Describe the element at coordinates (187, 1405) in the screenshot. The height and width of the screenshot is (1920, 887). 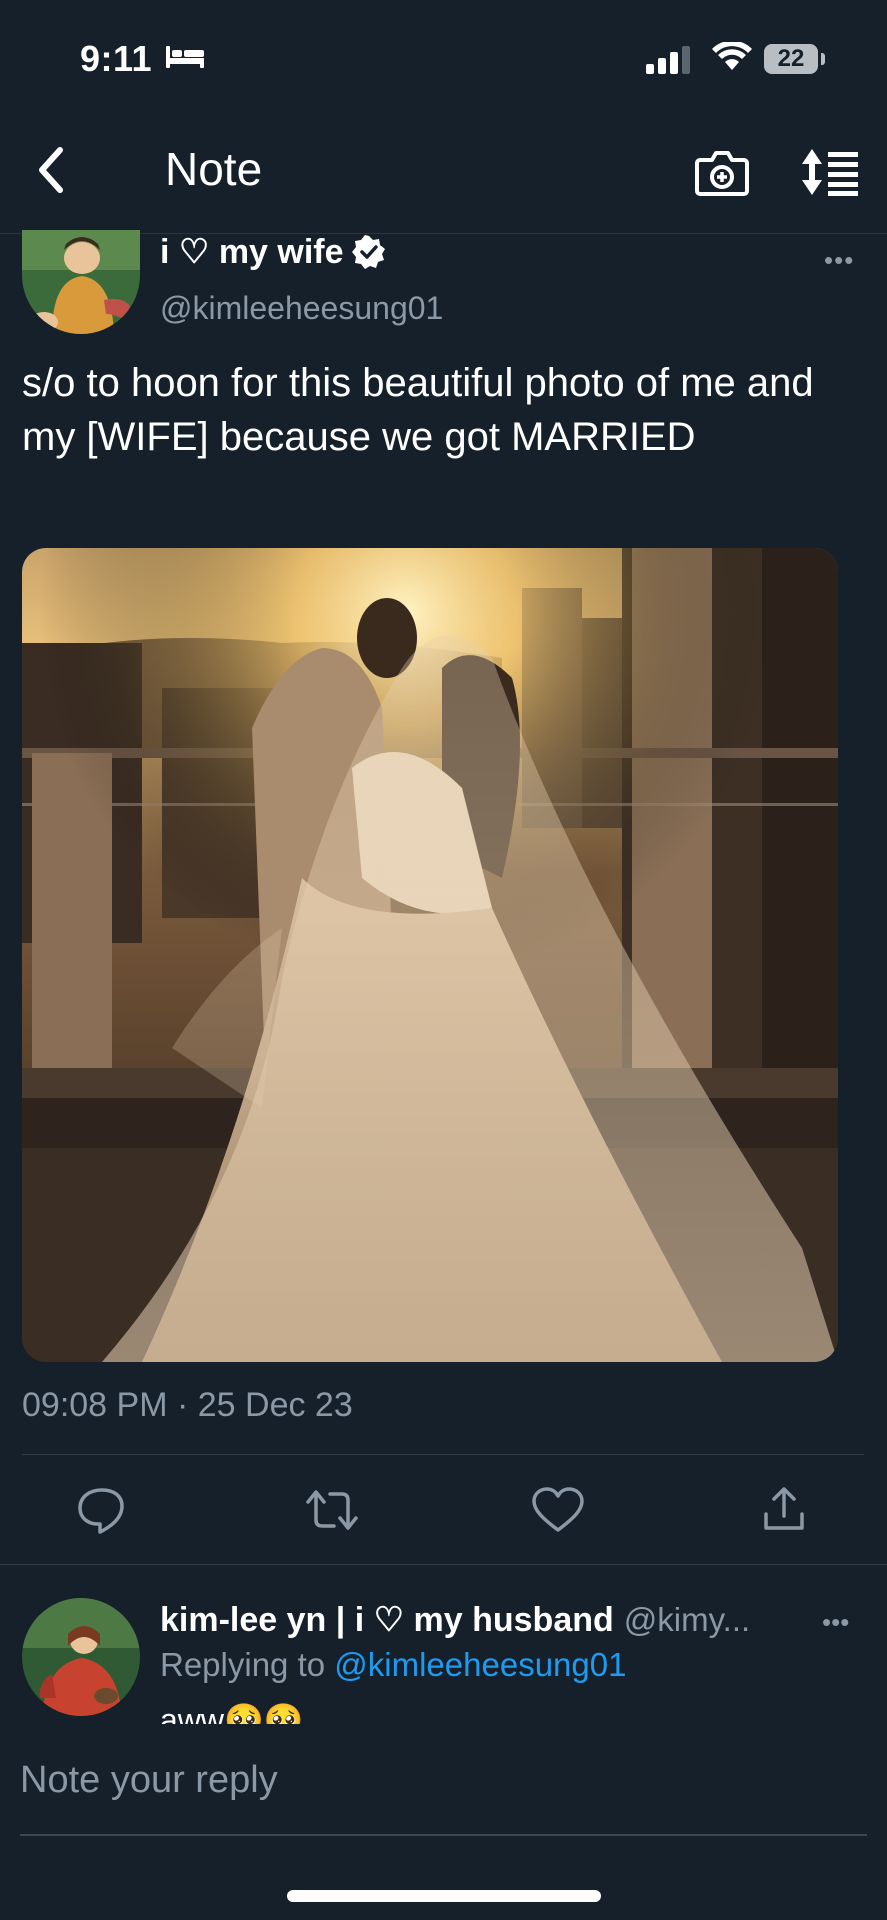
I see `tweet-timestamp: 09:08 PM · 25 Dec 23` at that location.